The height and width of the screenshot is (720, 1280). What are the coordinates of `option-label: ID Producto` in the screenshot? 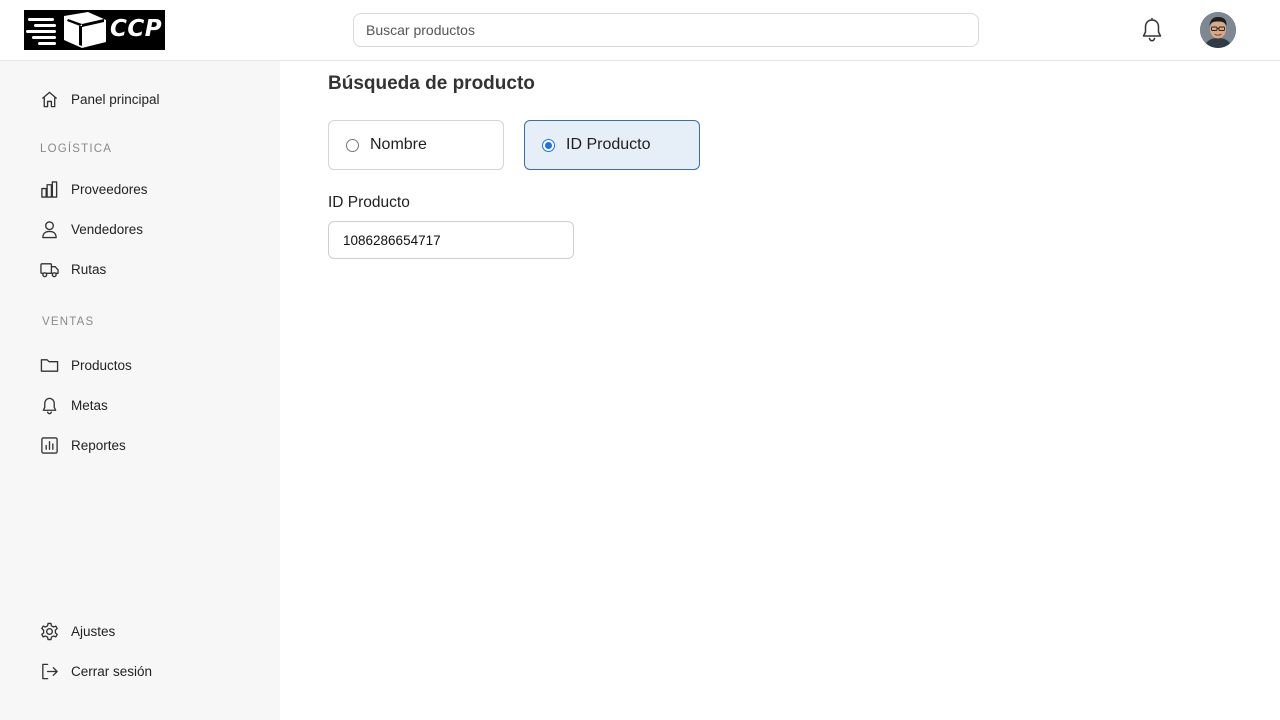 It's located at (608, 144).